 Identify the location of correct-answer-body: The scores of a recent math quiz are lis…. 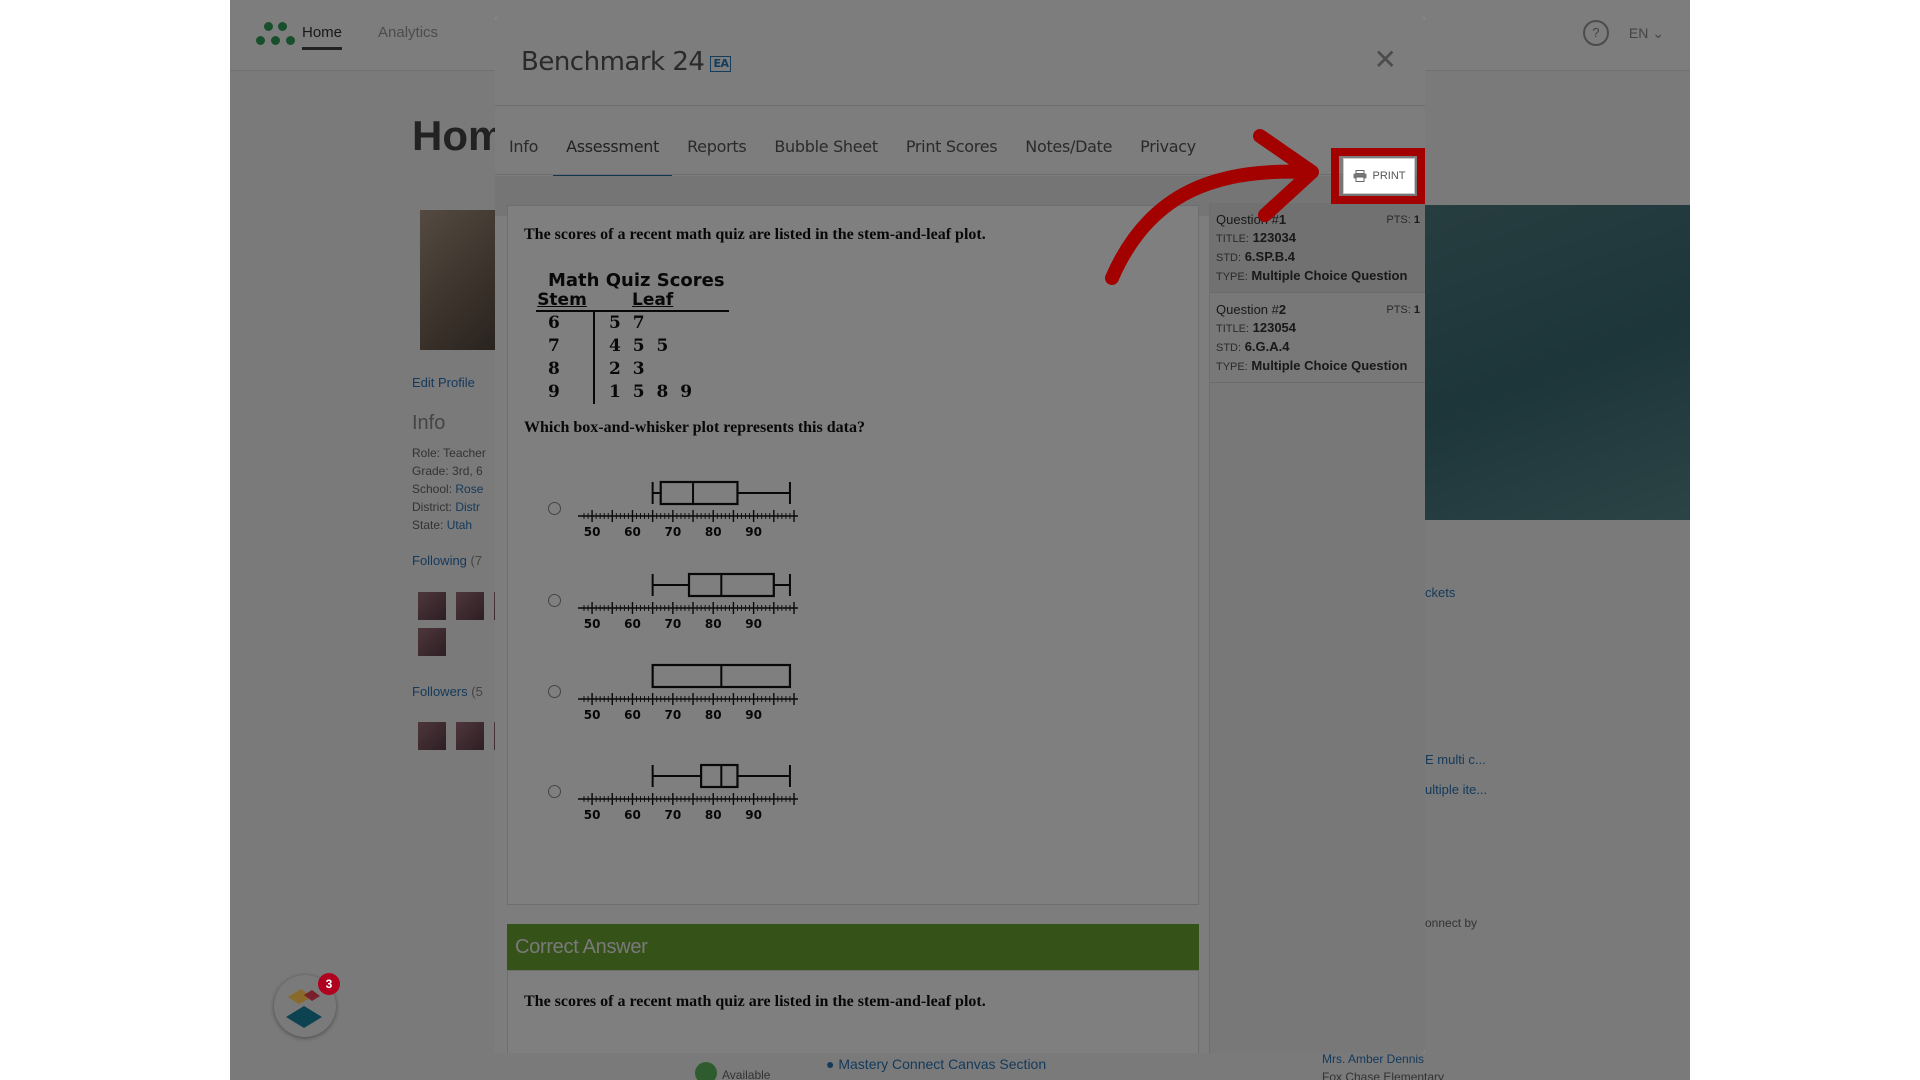
(853, 1011).